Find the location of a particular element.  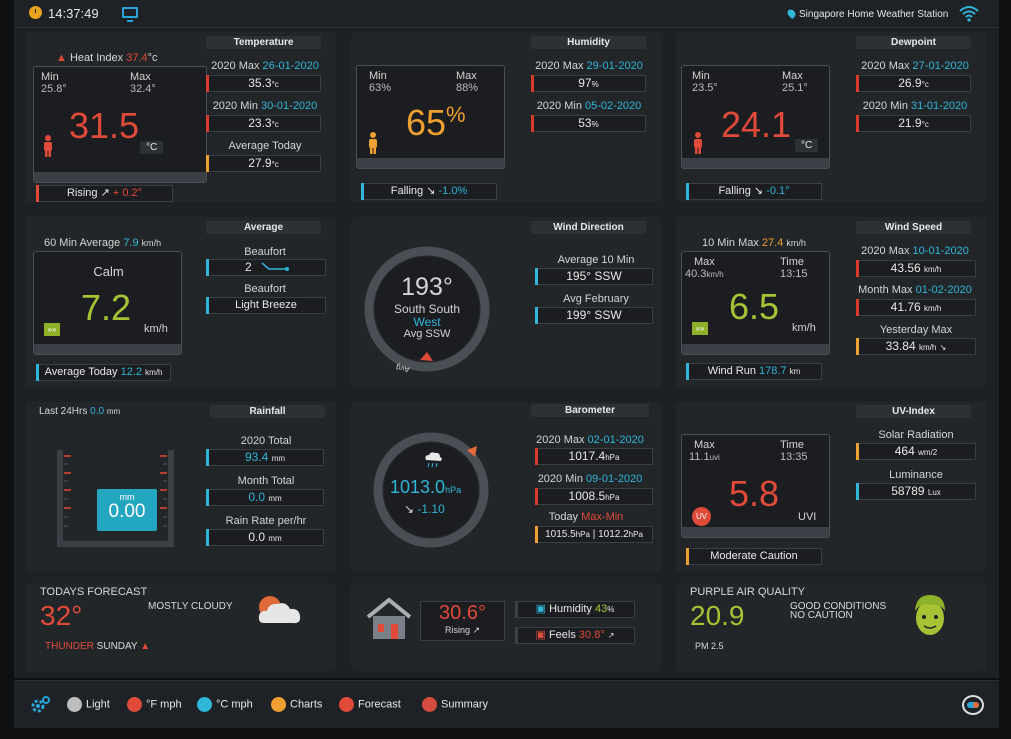

min-value: 25.8° is located at coordinates (54, 89).